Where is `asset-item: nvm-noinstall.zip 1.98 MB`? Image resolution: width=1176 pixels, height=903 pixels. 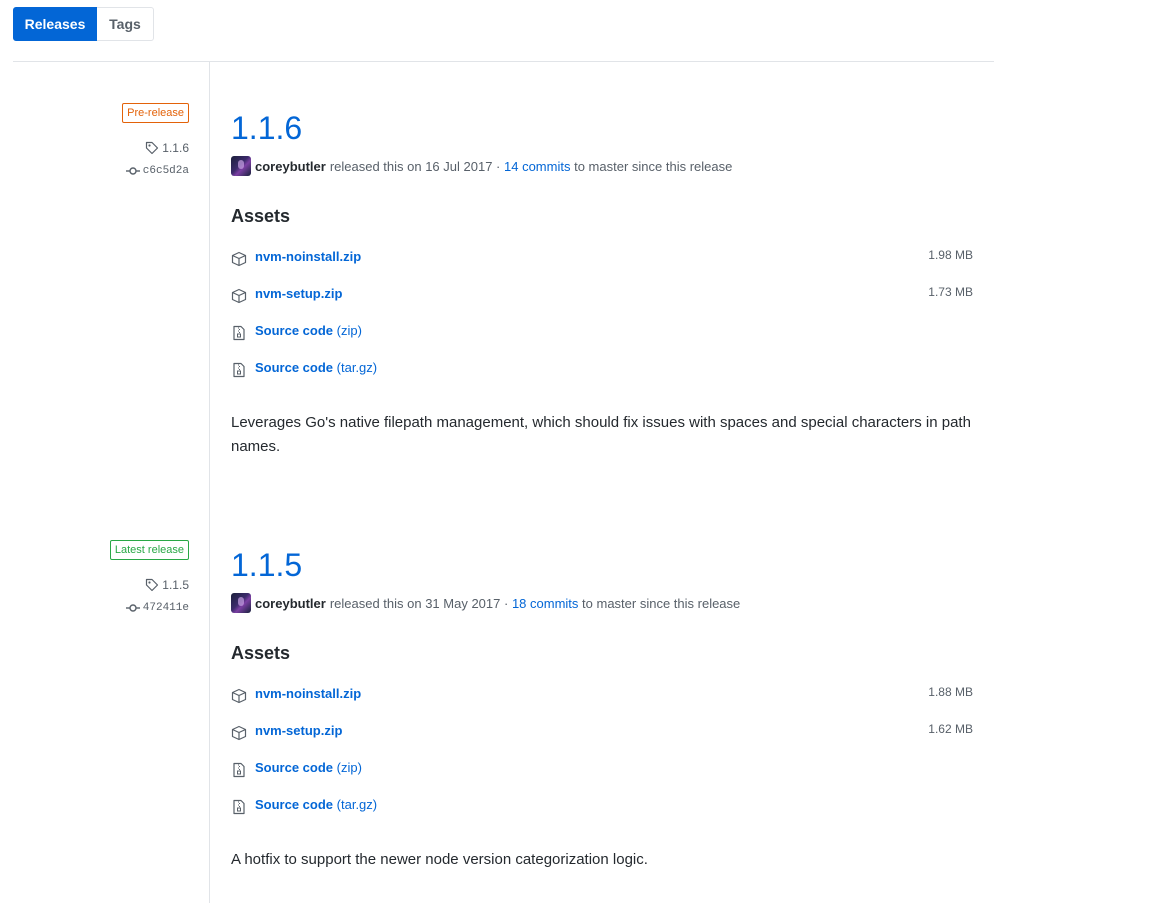 asset-item: nvm-noinstall.zip 1.98 MB is located at coordinates (602, 258).